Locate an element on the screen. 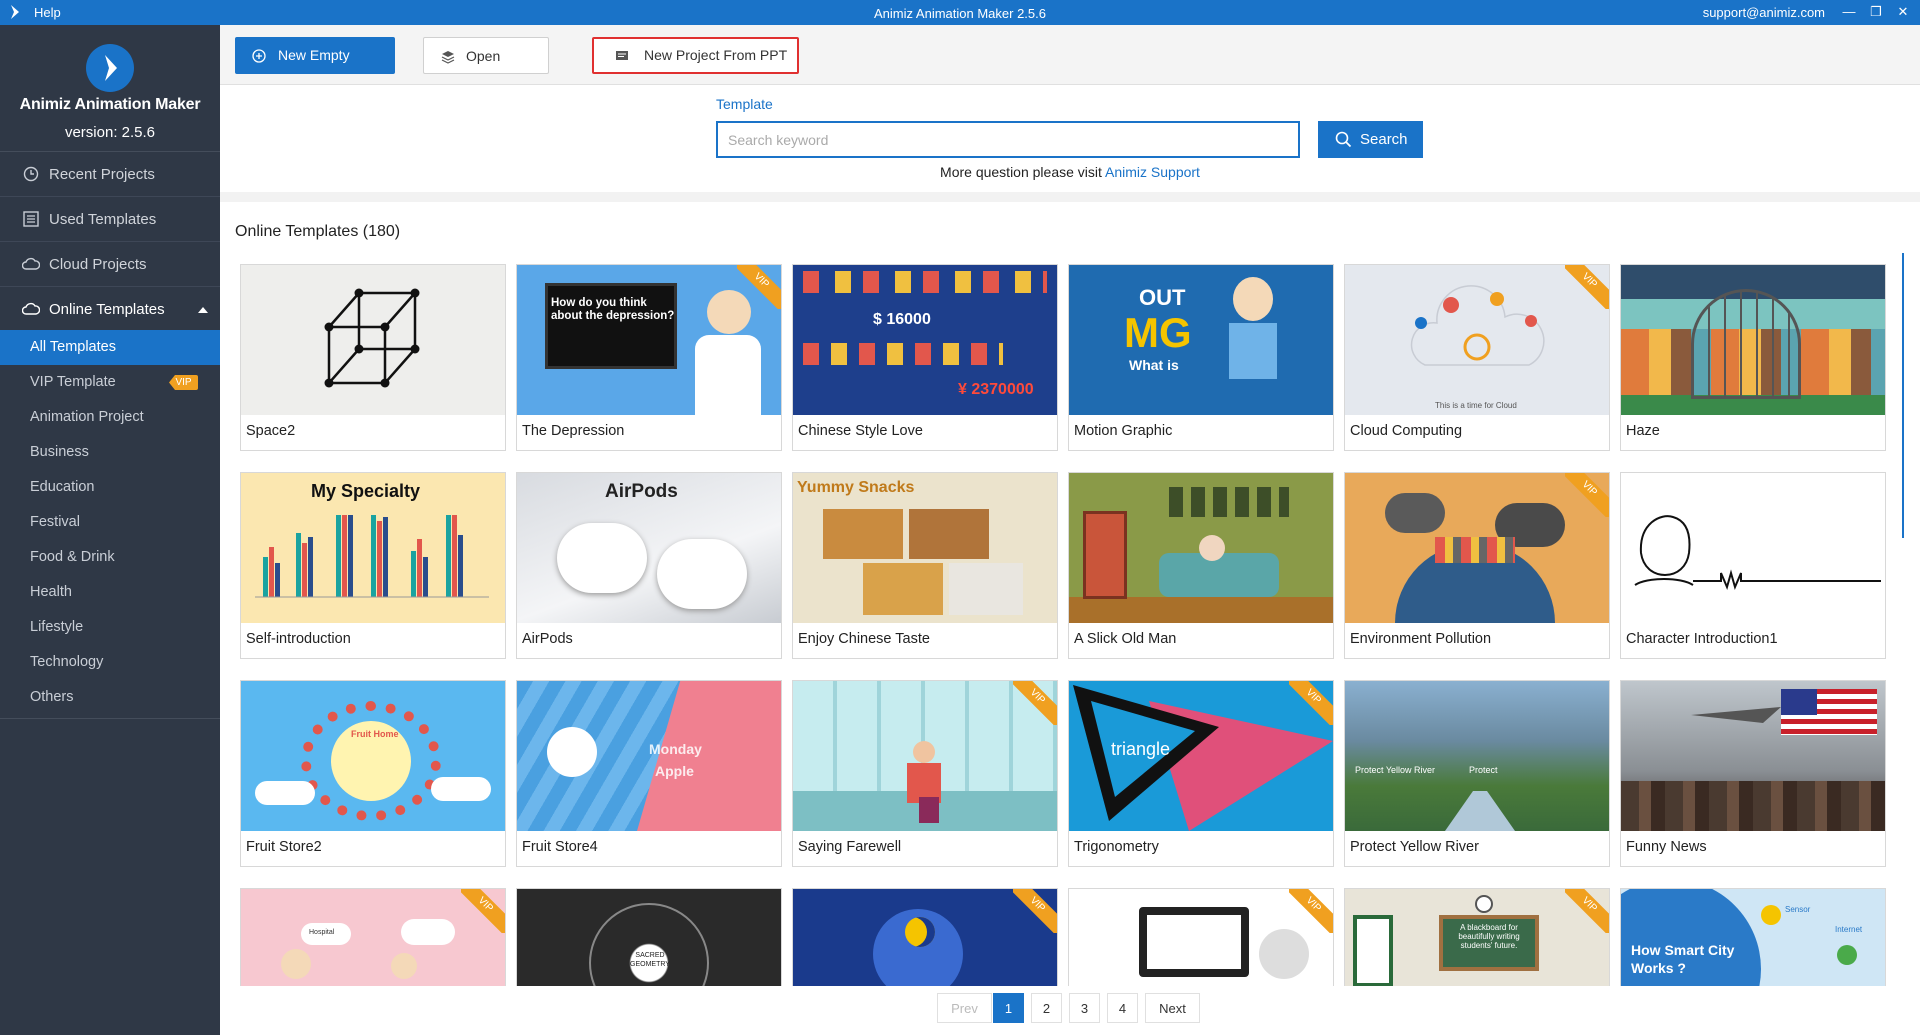 The height and width of the screenshot is (1035, 1920). template-card-character-introduction1: M Character Introduction1 is located at coordinates (1753, 565).